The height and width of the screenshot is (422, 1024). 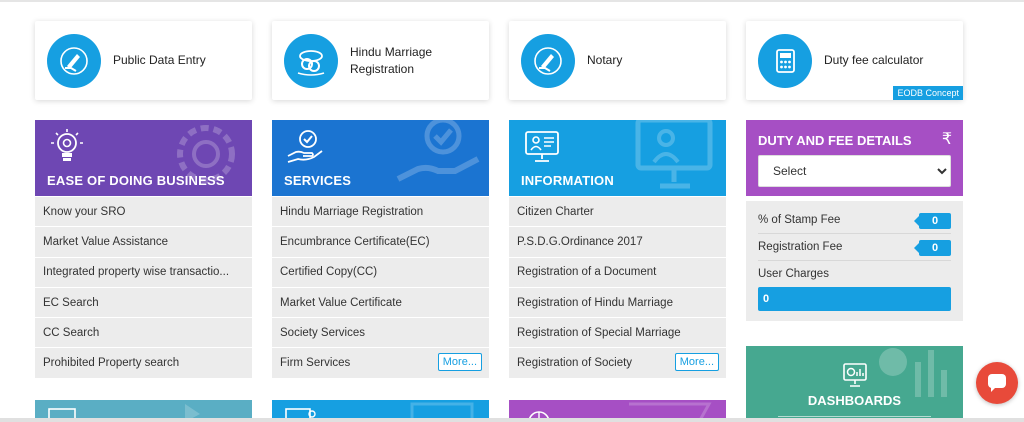 I want to click on list-item: EC Search, so click(x=143, y=302).